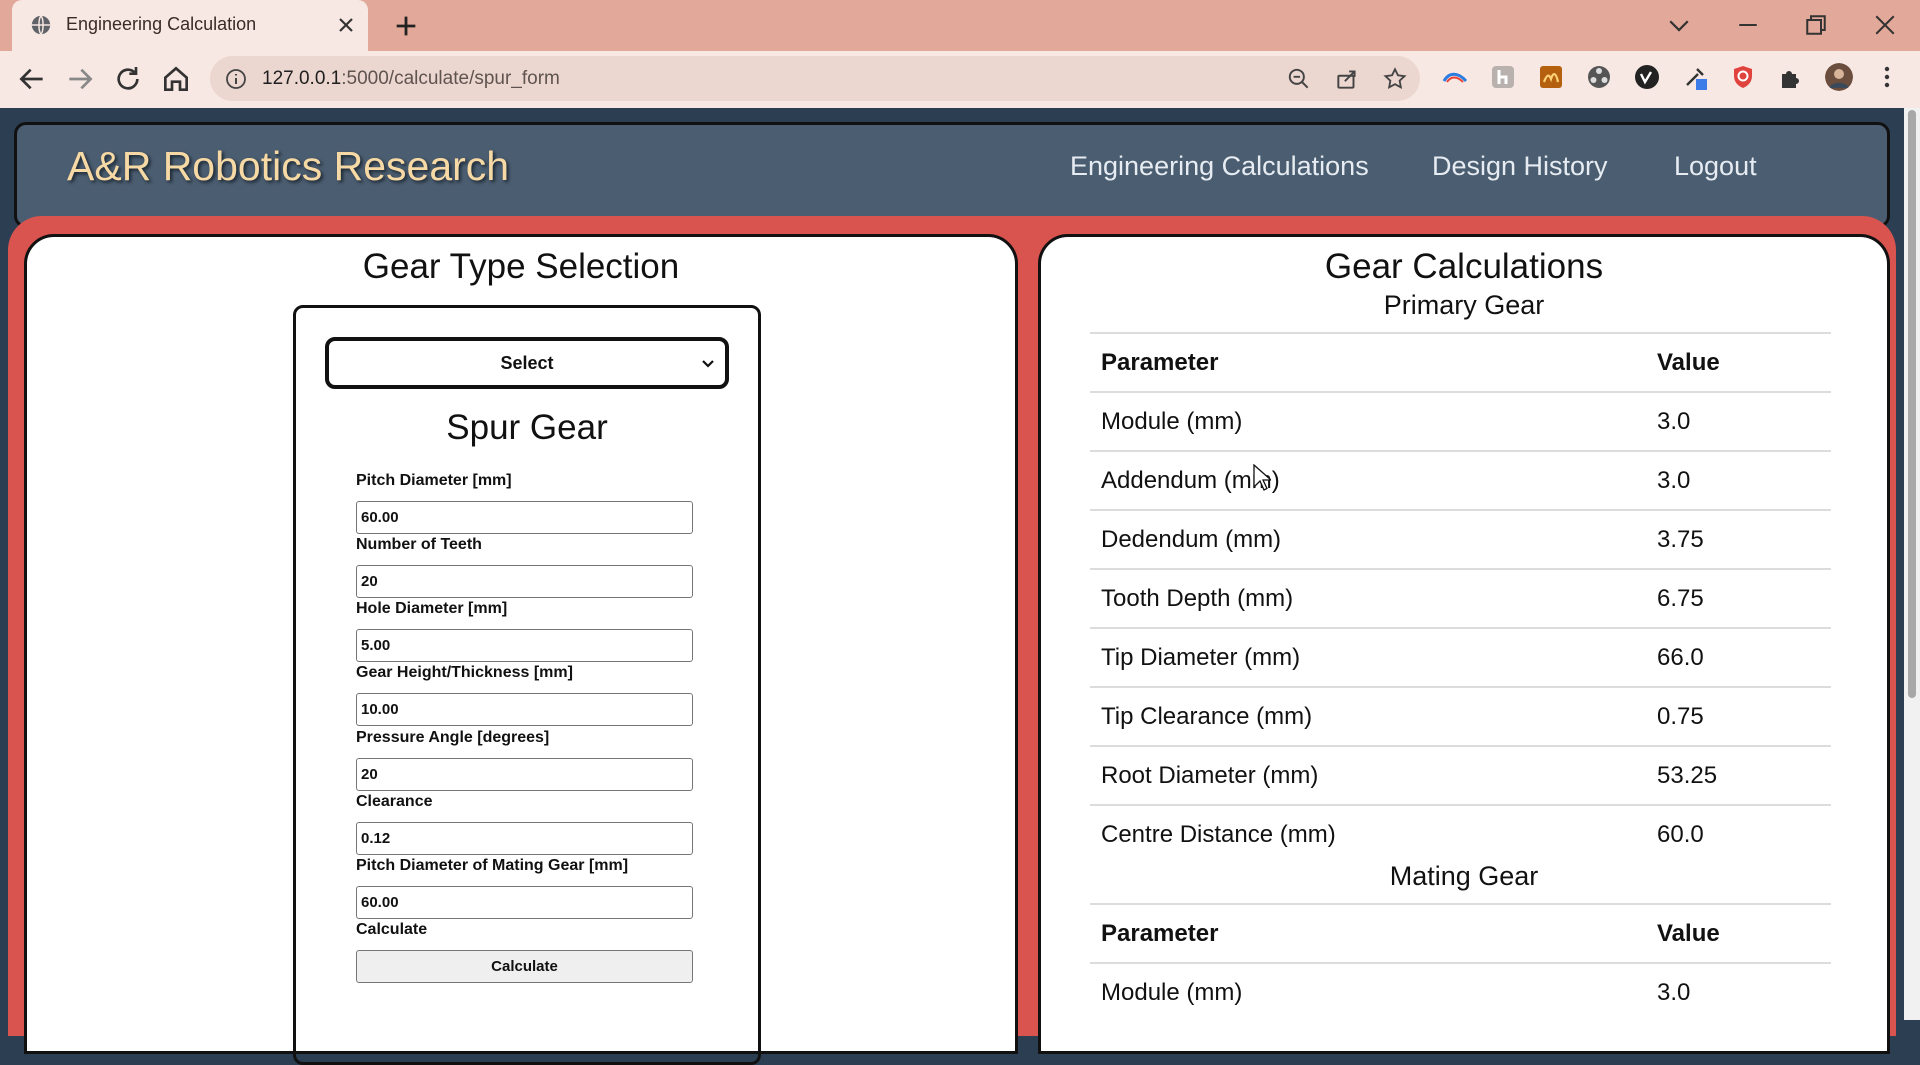 Image resolution: width=1920 pixels, height=1065 pixels. I want to click on field-label: Pitch Diameter [mm], so click(434, 480).